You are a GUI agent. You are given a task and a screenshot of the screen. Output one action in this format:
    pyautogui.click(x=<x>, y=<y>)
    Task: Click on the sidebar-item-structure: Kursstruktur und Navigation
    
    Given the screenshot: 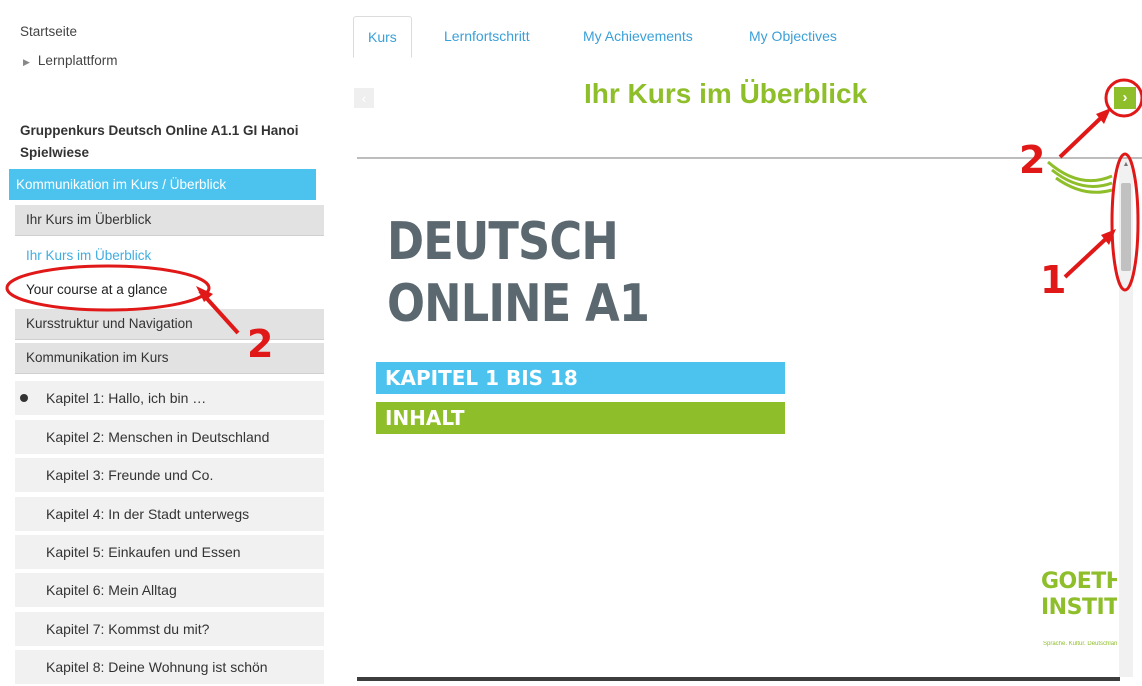 What is the action you would take?
    pyautogui.click(x=169, y=324)
    